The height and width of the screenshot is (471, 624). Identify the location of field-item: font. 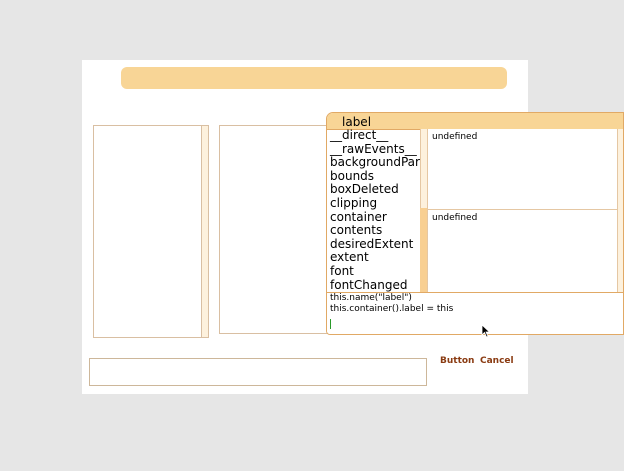
(373, 271).